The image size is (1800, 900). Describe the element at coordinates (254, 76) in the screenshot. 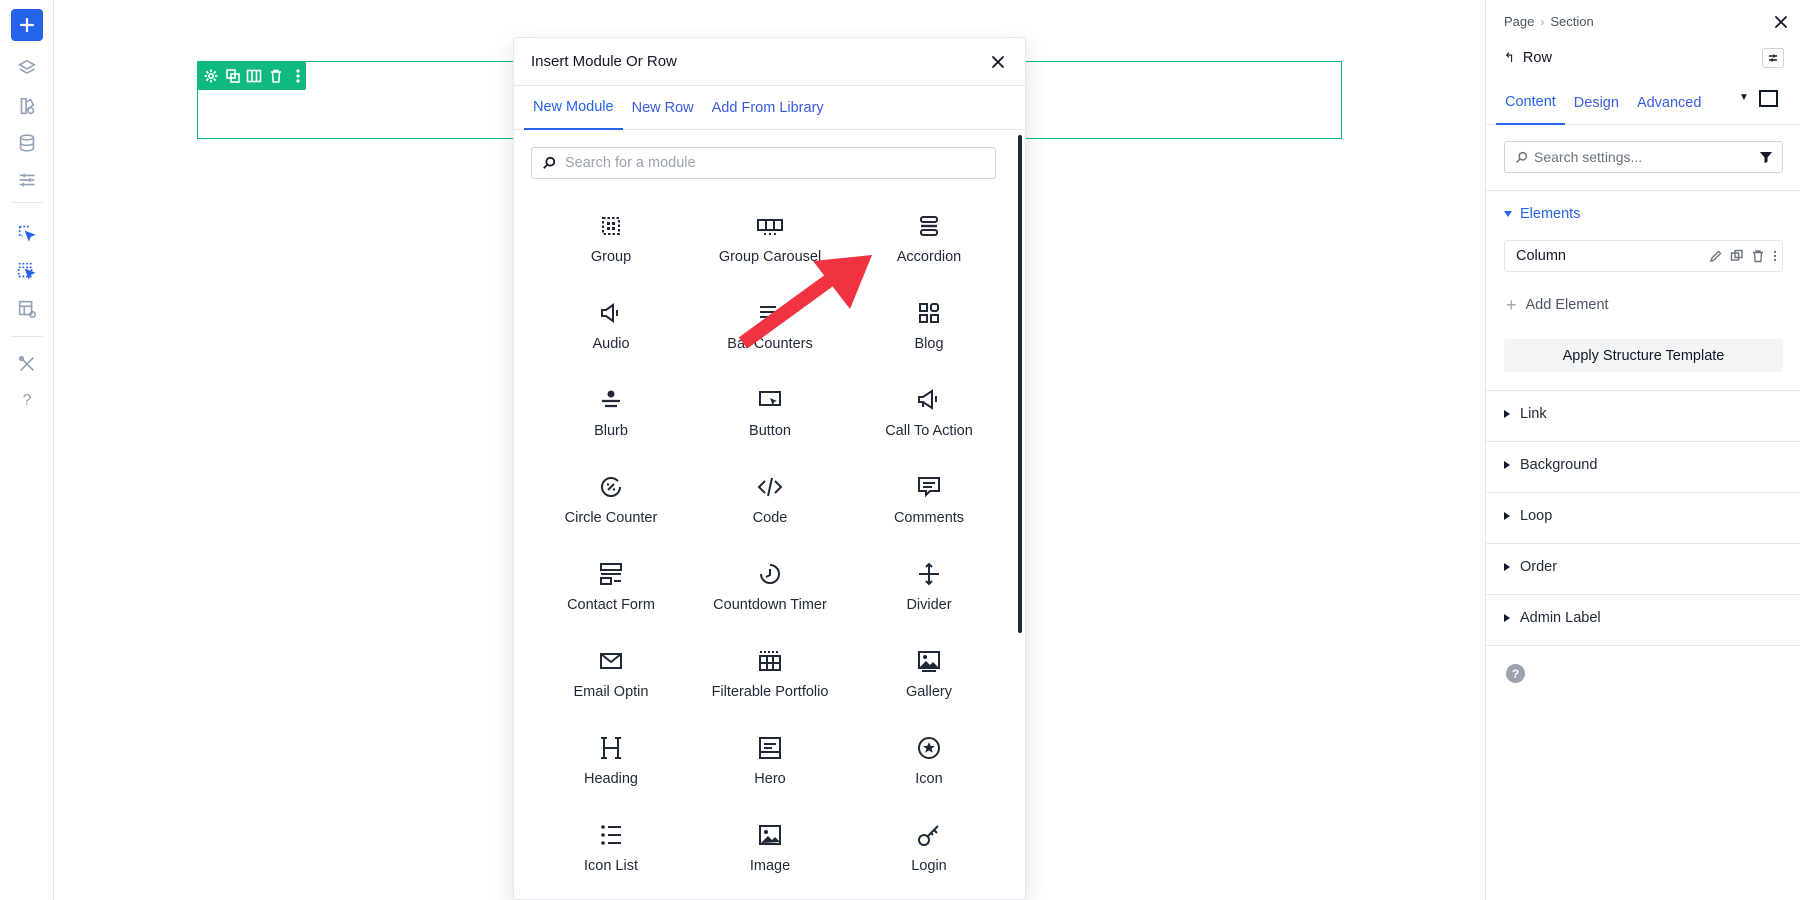

I see `row-columns-button` at that location.